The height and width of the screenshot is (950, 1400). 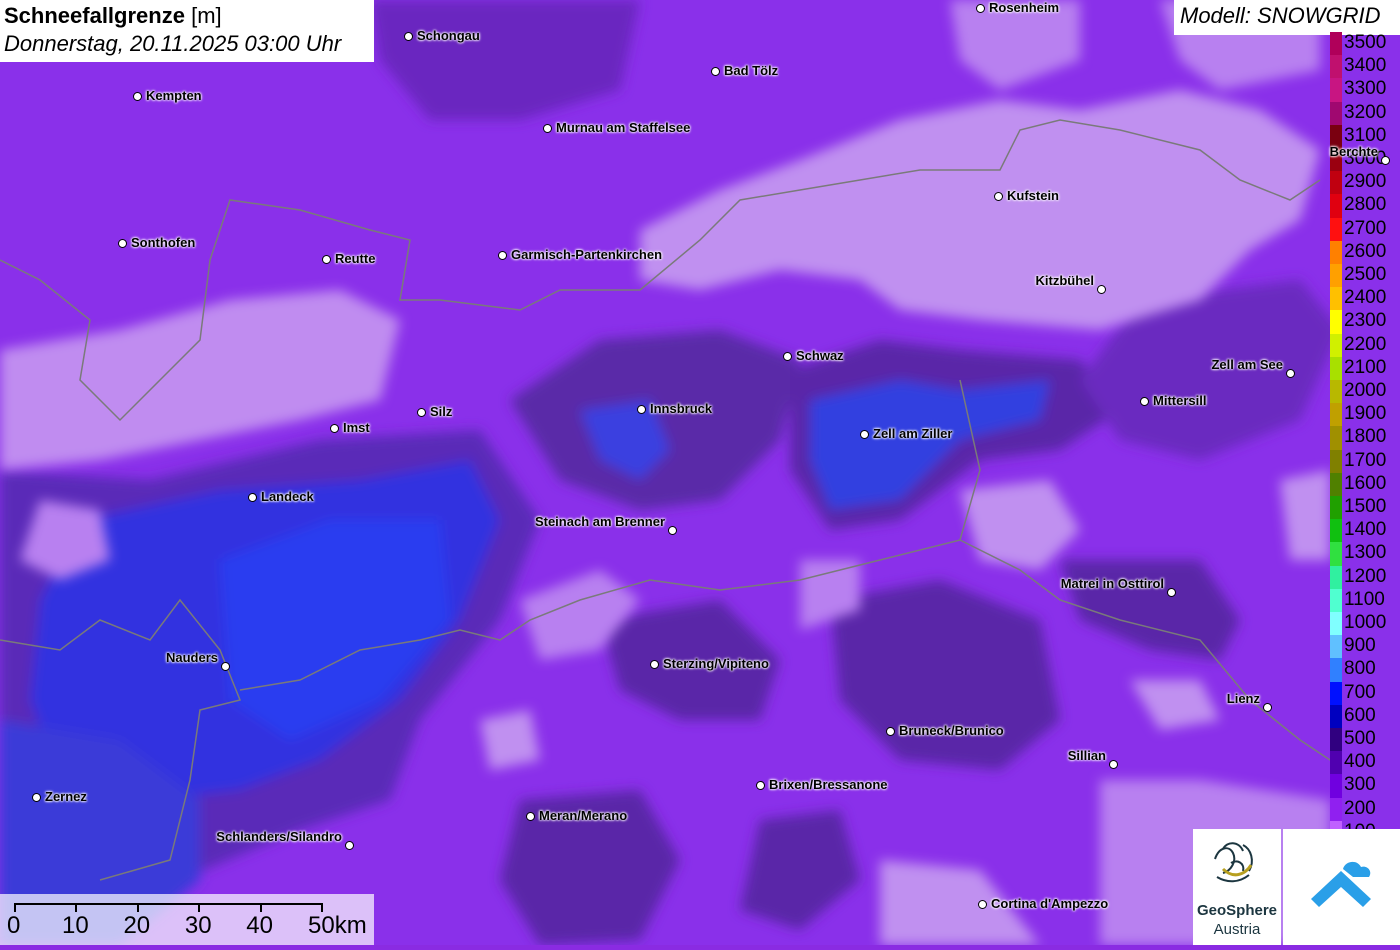 What do you see at coordinates (355, 258) in the screenshot?
I see `city-label-reutte: Reutte` at bounding box center [355, 258].